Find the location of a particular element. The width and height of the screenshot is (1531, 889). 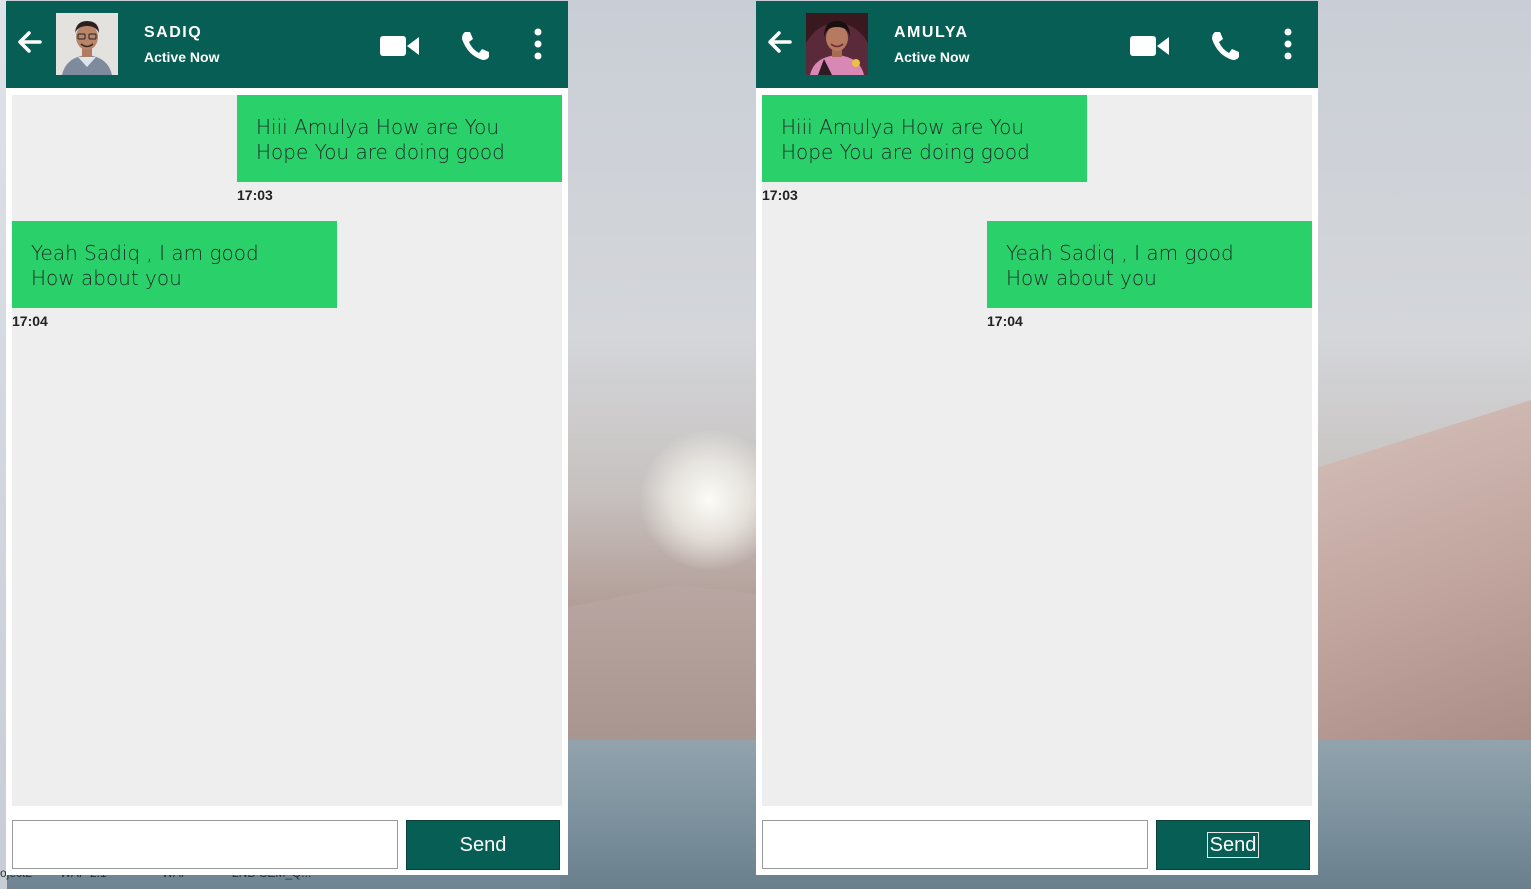

message-bubble-received: Yeah Sadiq , I am good How about you is located at coordinates (174, 264).